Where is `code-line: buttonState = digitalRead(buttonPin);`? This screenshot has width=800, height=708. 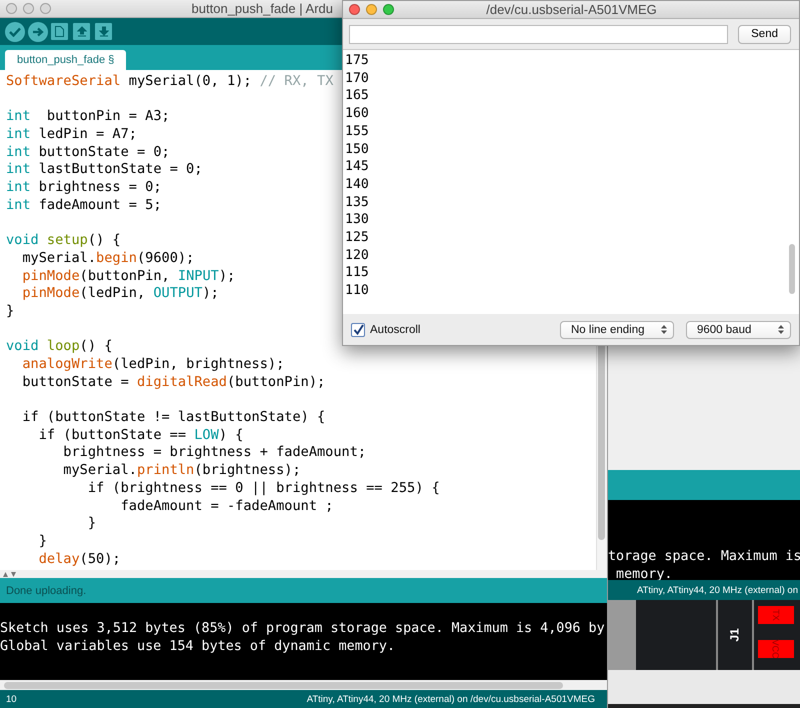
code-line: buttonState = digitalRead(buttonPin); is located at coordinates (173, 383).